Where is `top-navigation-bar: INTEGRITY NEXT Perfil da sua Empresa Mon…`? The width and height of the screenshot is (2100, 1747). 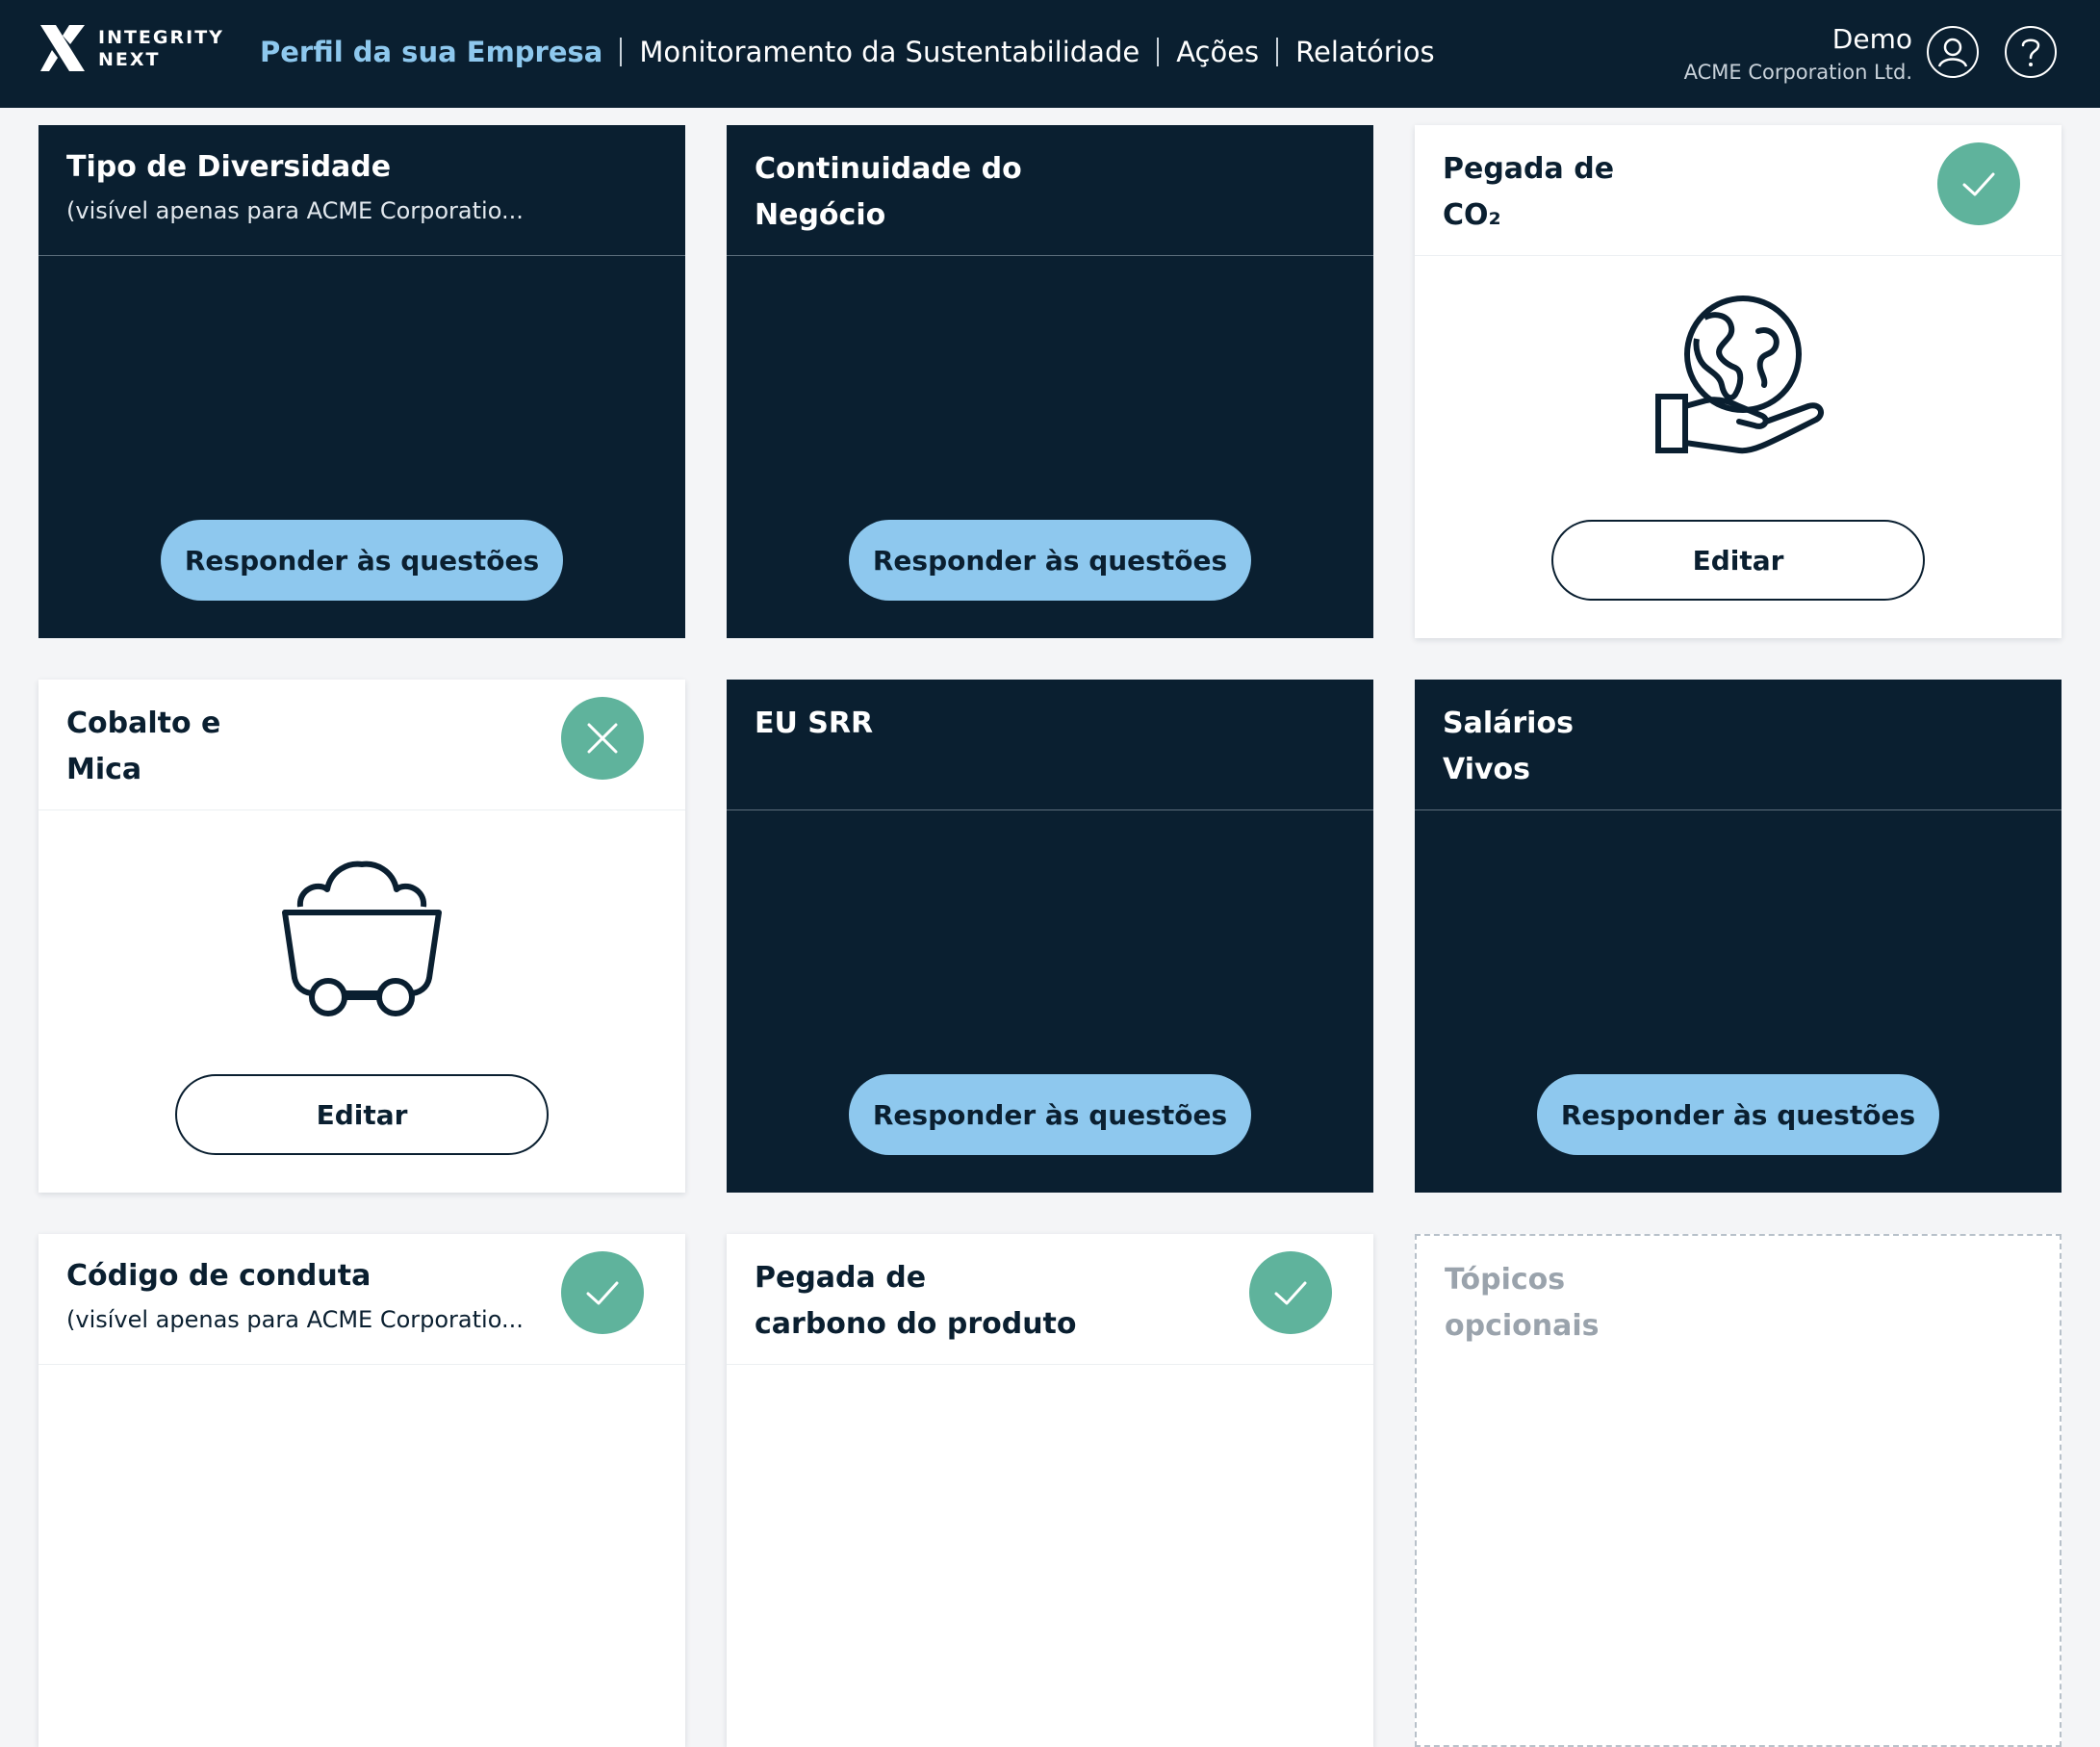
top-navigation-bar: INTEGRITY NEXT Perfil da sua Empresa Mon… is located at coordinates (1050, 54).